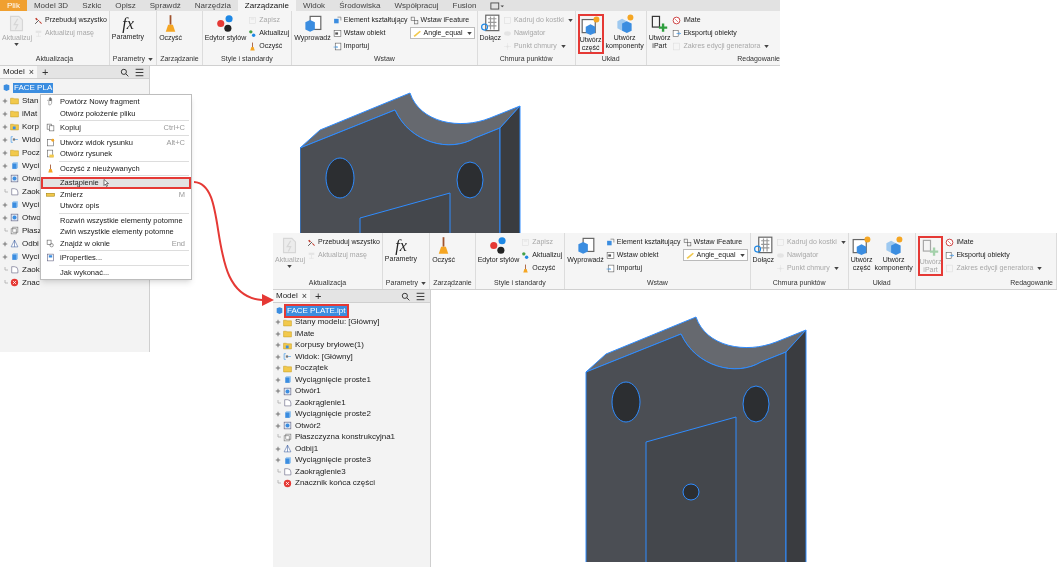 The width and height of the screenshot is (1057, 567). I want to click on tree-item: Widok: [Główny], so click(324, 356).